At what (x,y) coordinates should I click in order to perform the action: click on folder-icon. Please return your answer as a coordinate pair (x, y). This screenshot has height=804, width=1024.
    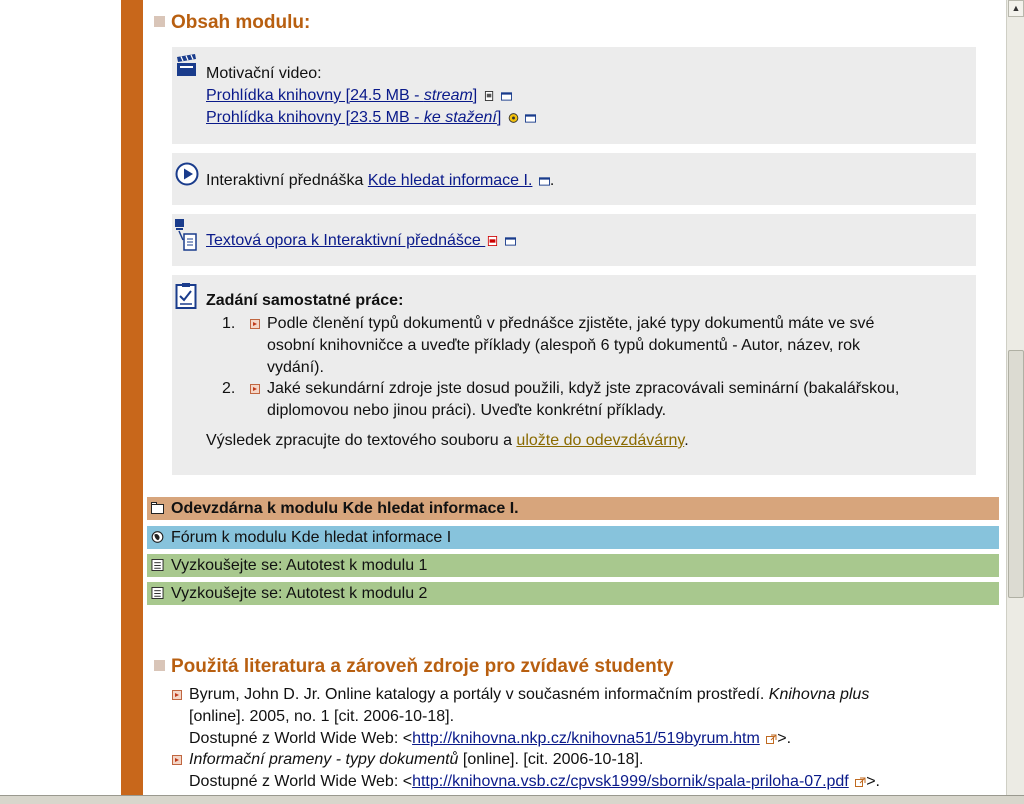
    Looking at the image, I should click on (157, 508).